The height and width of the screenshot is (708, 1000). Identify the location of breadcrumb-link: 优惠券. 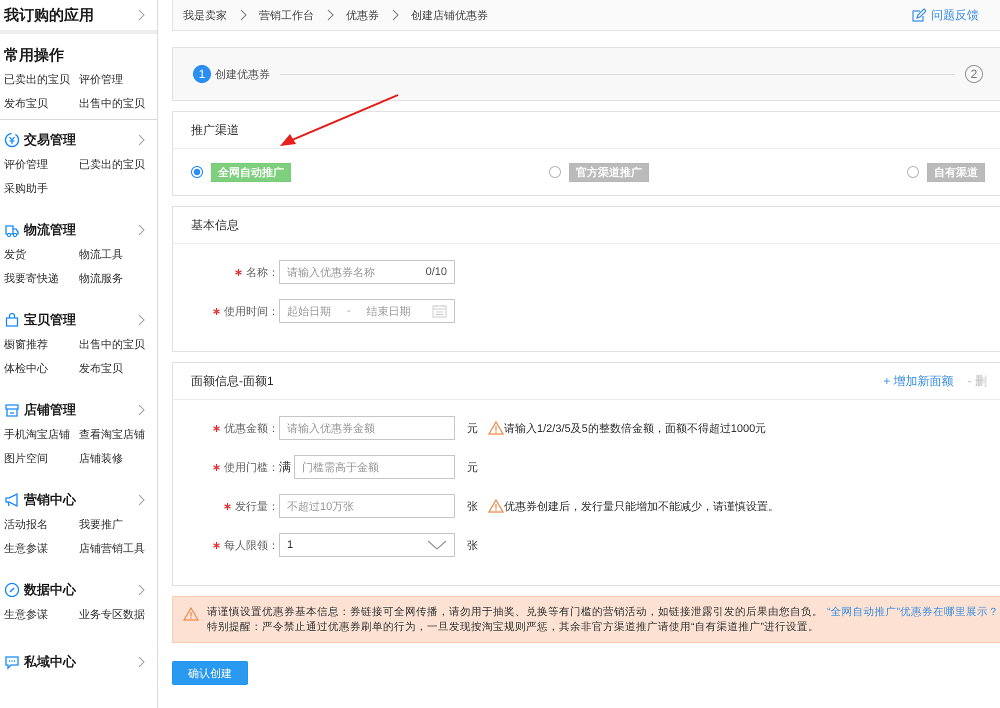
(362, 15).